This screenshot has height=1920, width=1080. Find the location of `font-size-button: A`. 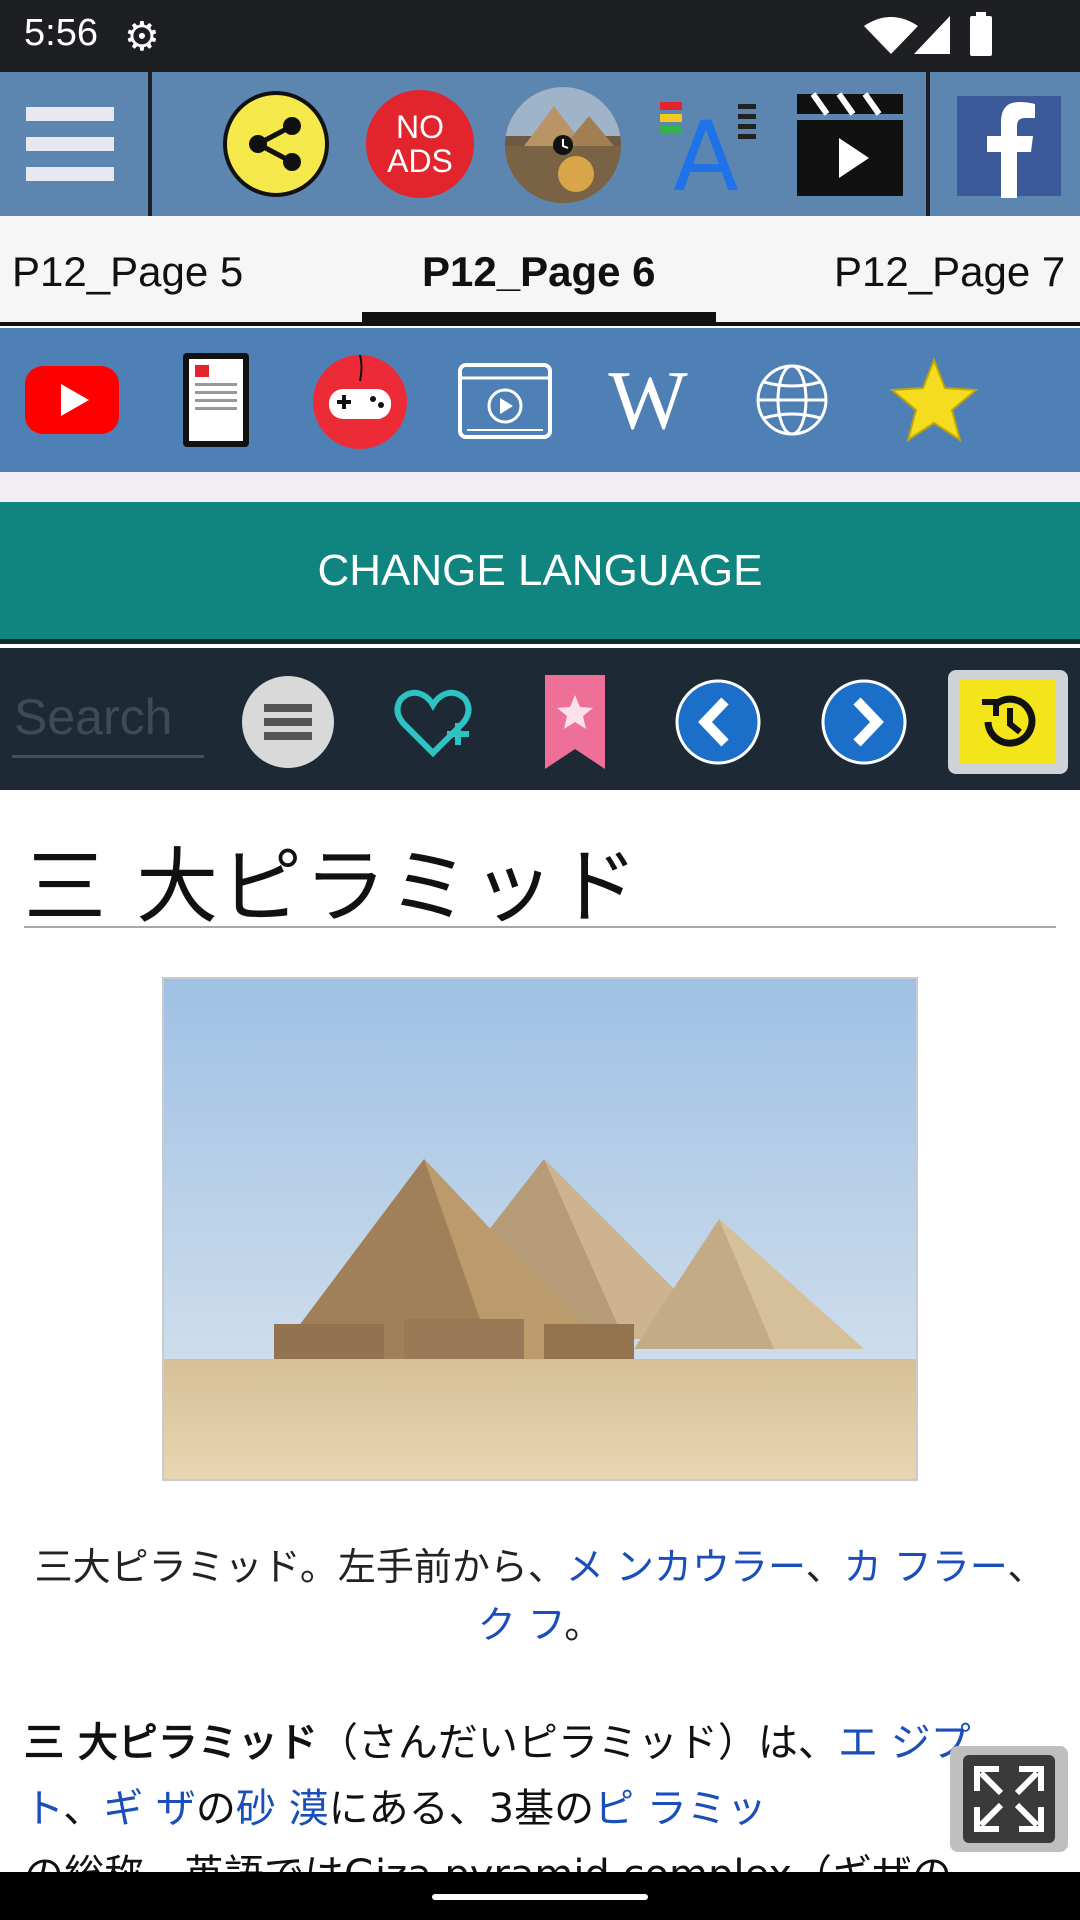

font-size-button: A is located at coordinates (708, 144).